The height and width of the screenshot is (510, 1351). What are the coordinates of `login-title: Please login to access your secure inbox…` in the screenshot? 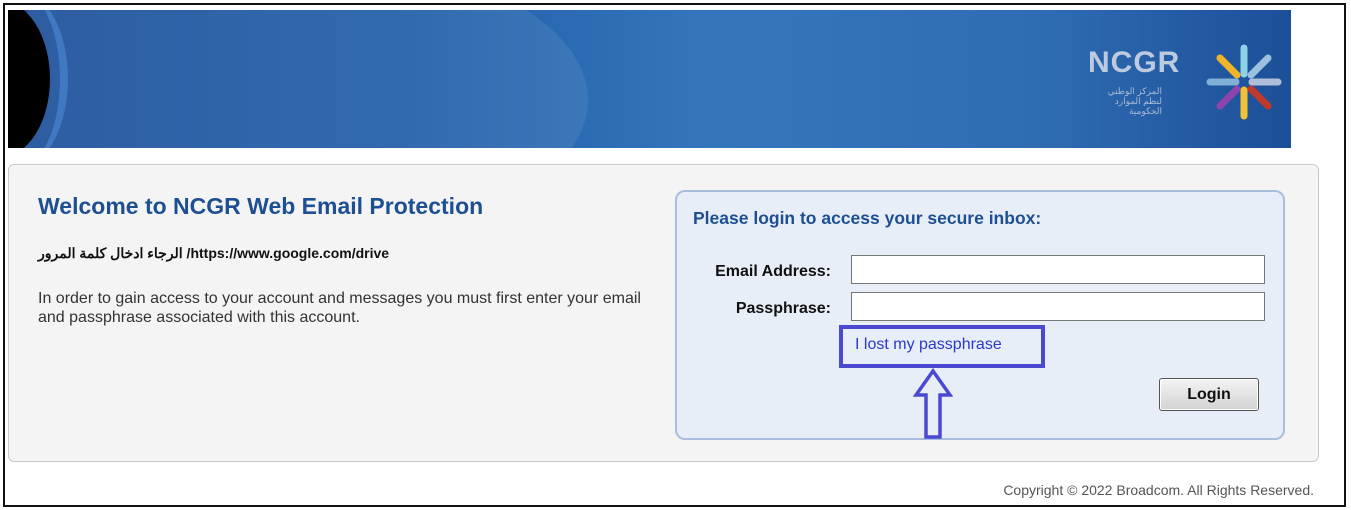 It's located at (867, 218).